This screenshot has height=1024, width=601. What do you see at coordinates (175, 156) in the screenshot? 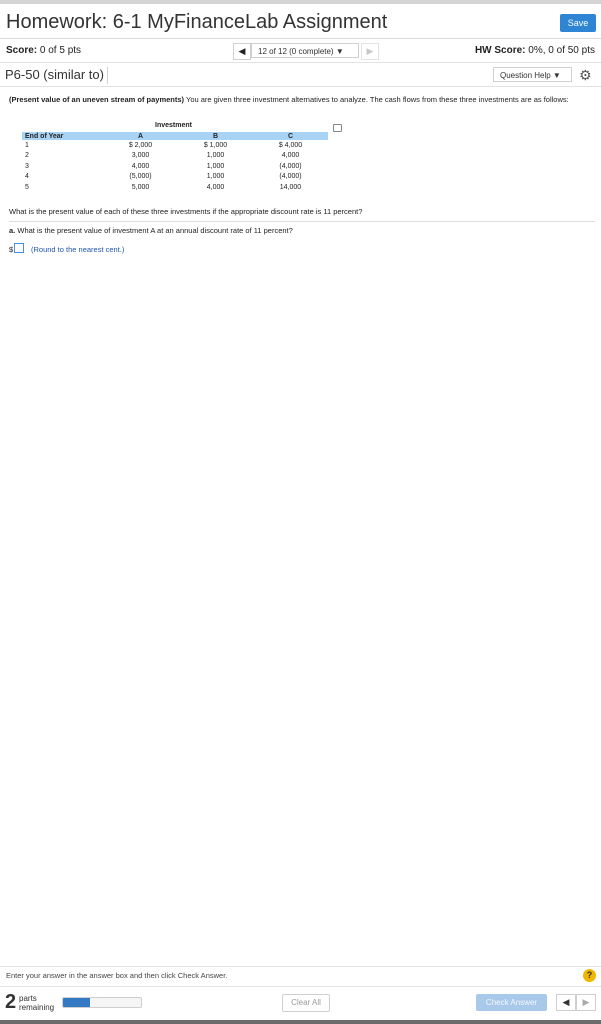
I see `table-row: 2 3,000 1,000 4,000` at bounding box center [175, 156].